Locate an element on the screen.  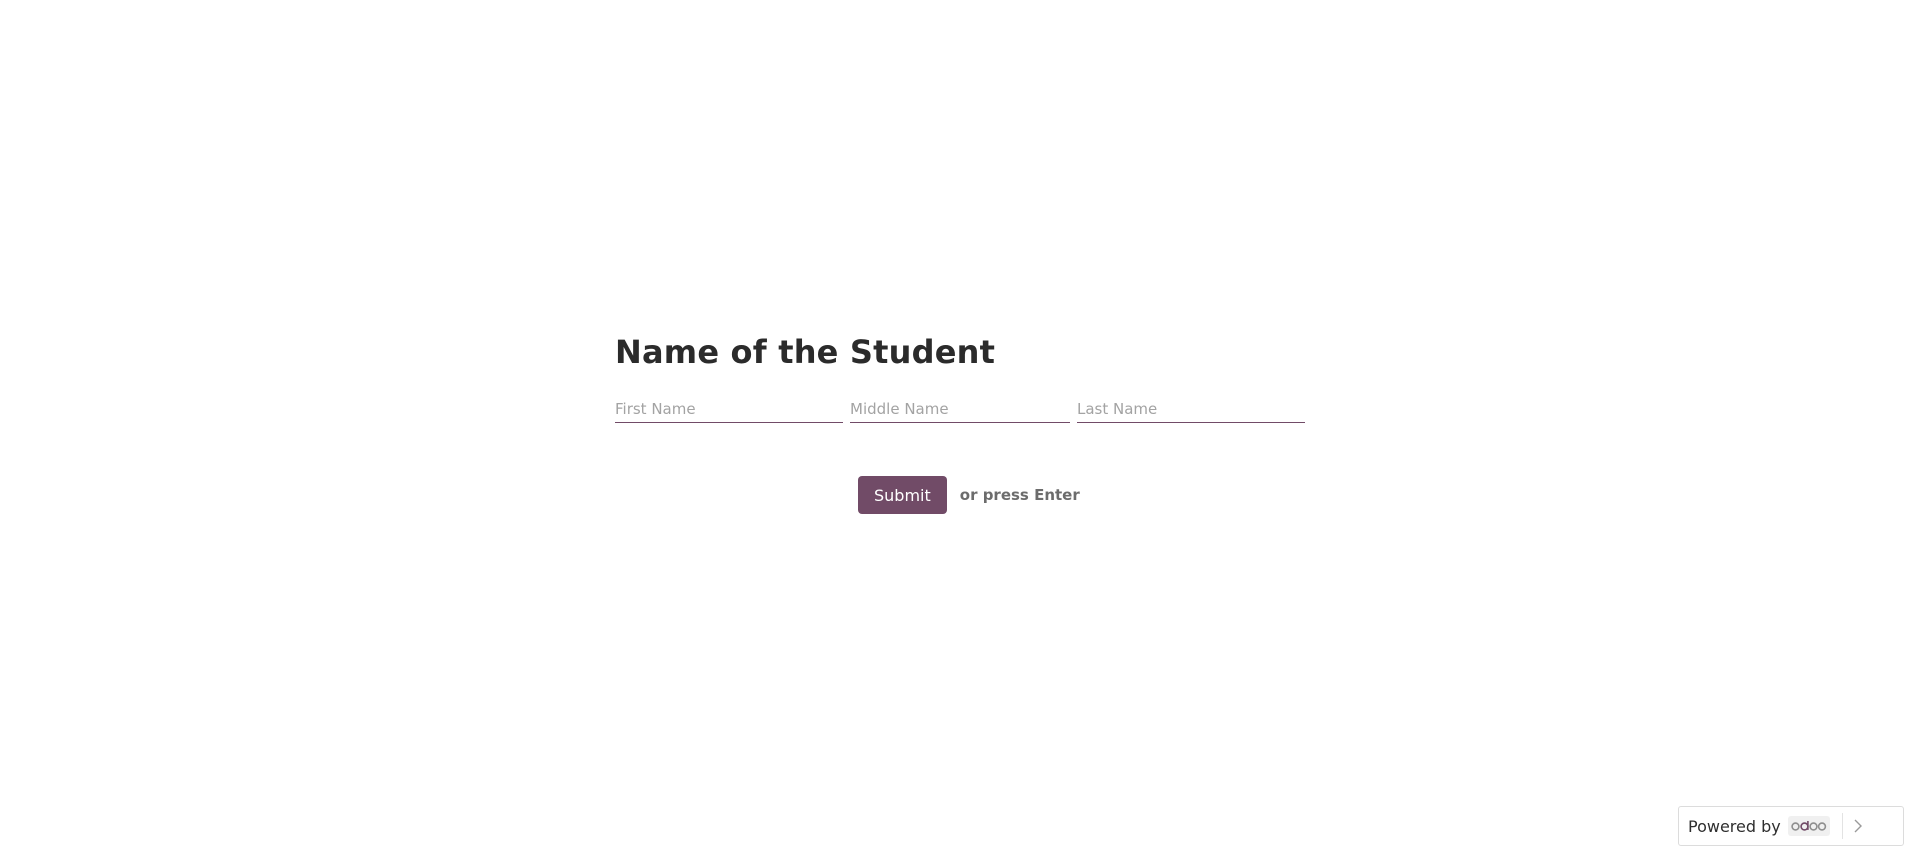
question-block: Name of the Student is located at coordinates (960, 376).